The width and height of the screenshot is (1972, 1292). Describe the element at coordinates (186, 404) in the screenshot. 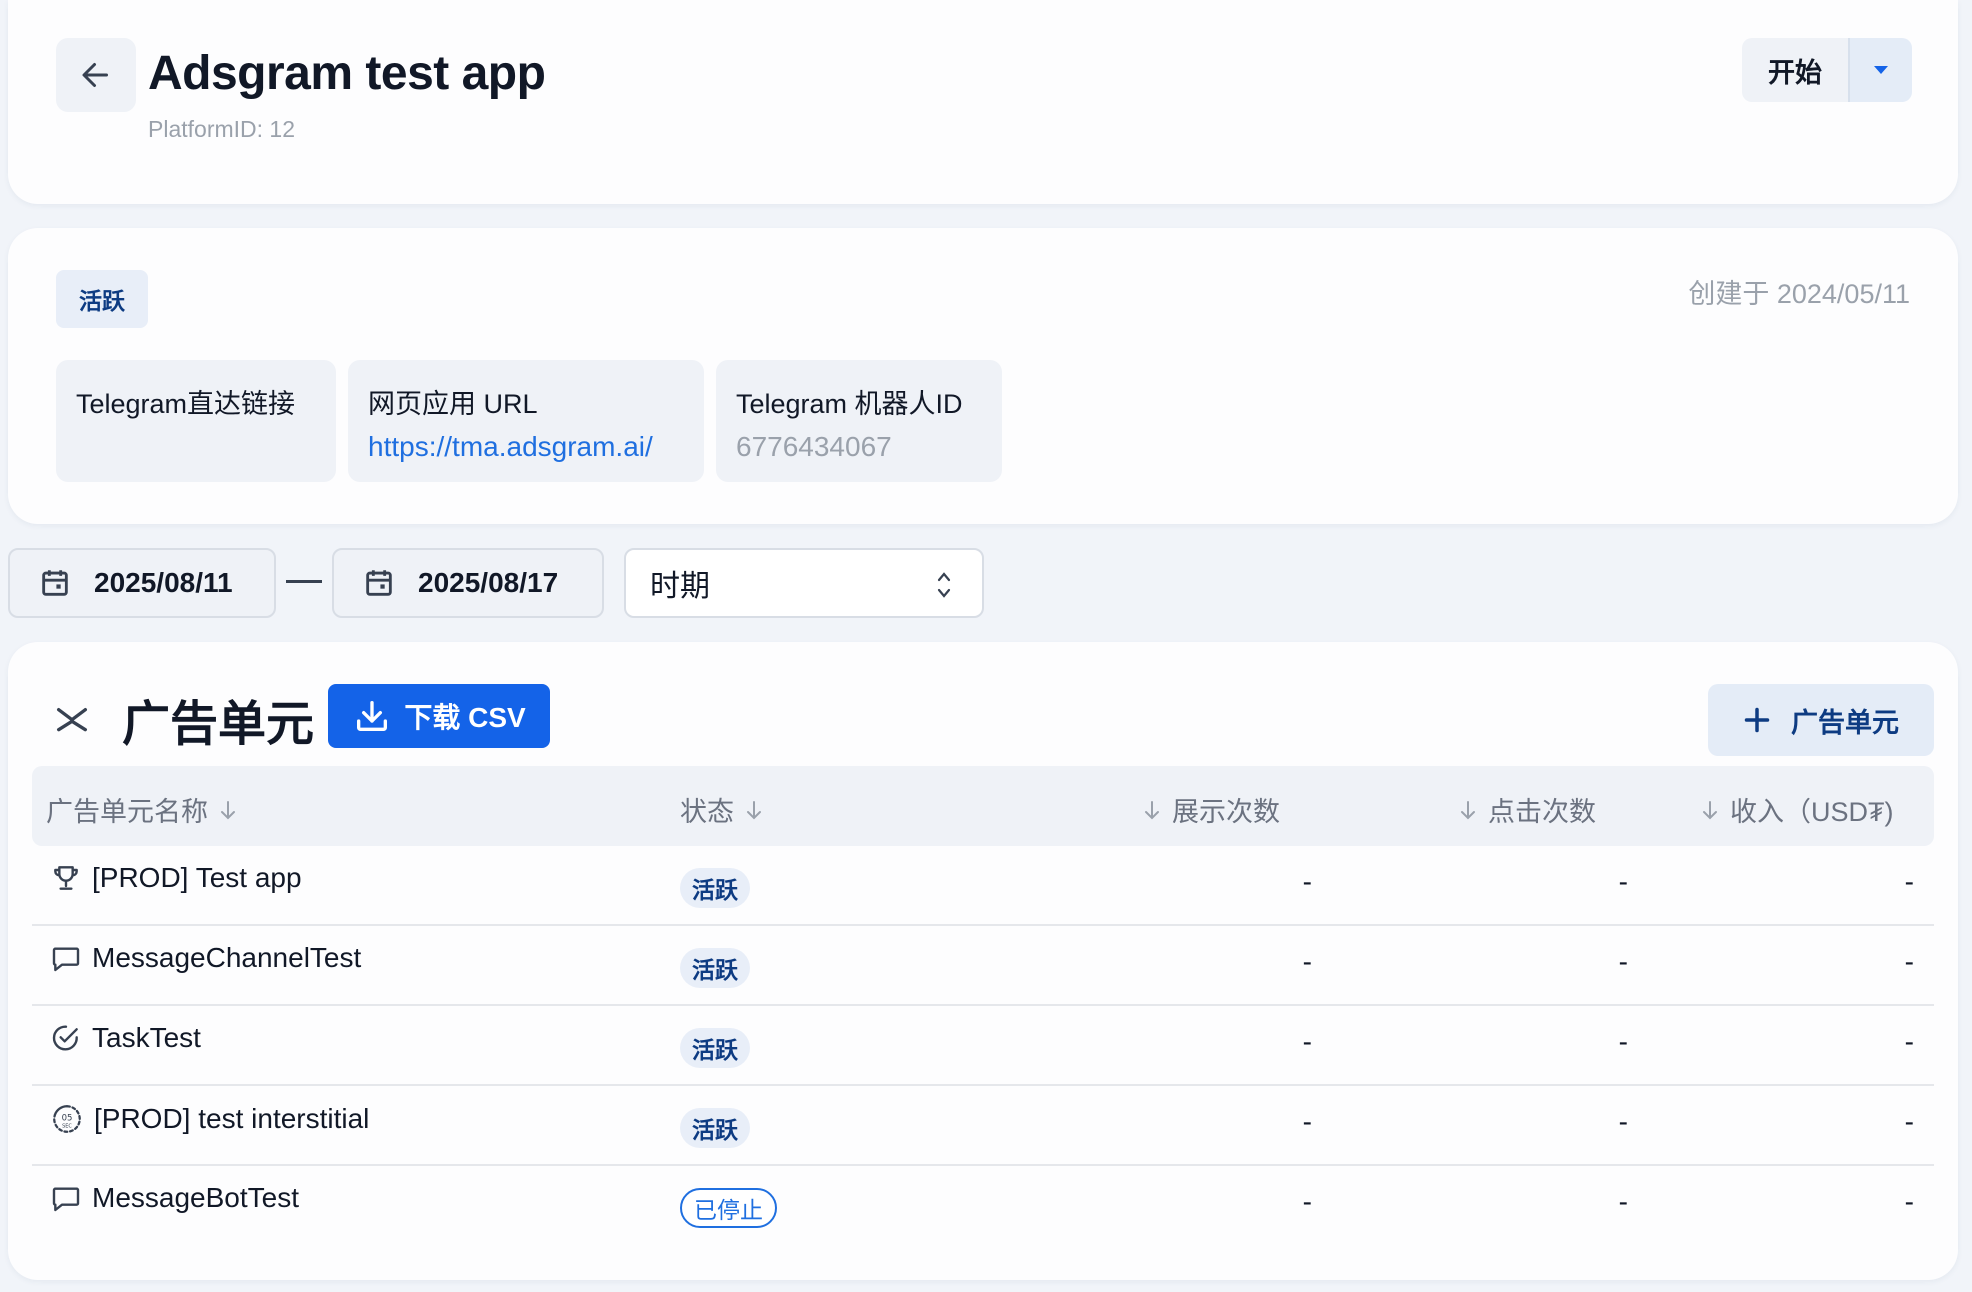

I see `tile-label: Telegram直达链接` at that location.